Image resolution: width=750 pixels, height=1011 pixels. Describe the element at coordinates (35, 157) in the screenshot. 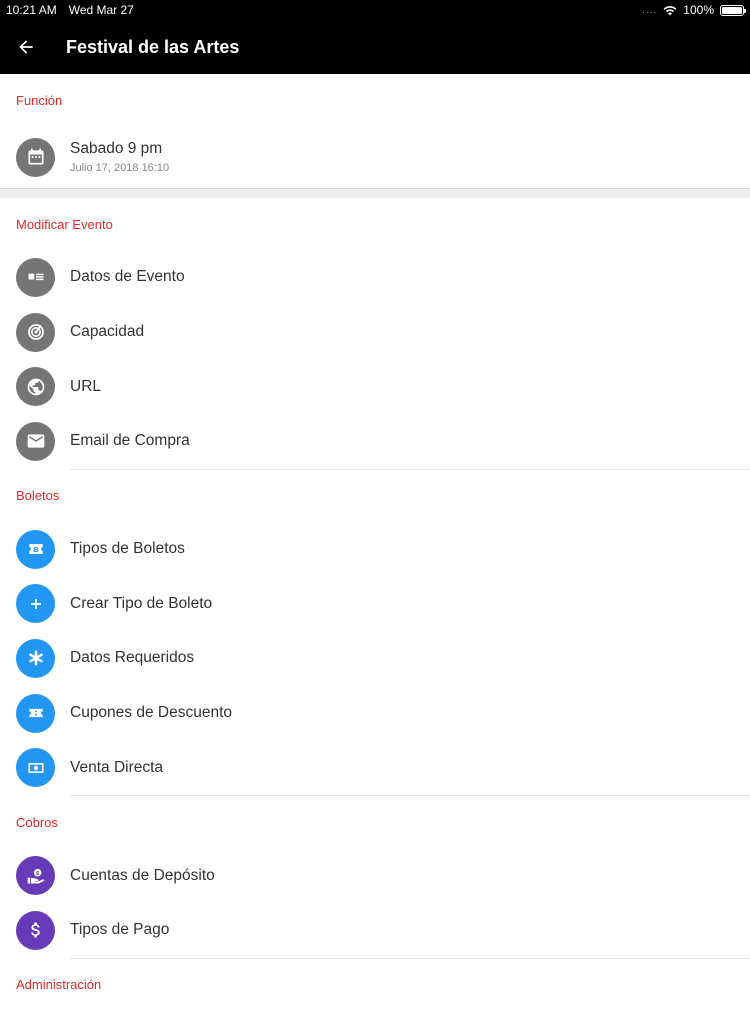

I see `calendar-icon` at that location.